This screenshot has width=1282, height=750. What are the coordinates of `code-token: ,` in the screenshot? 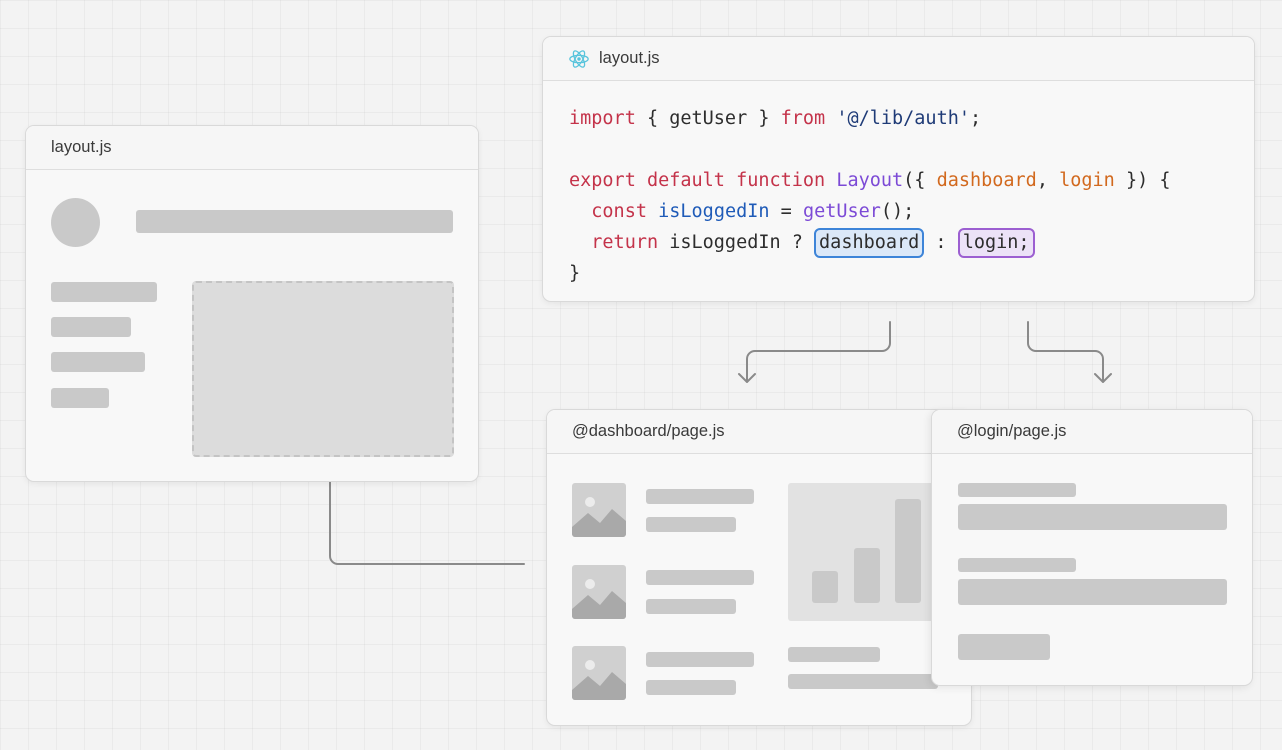 It's located at (1048, 180).